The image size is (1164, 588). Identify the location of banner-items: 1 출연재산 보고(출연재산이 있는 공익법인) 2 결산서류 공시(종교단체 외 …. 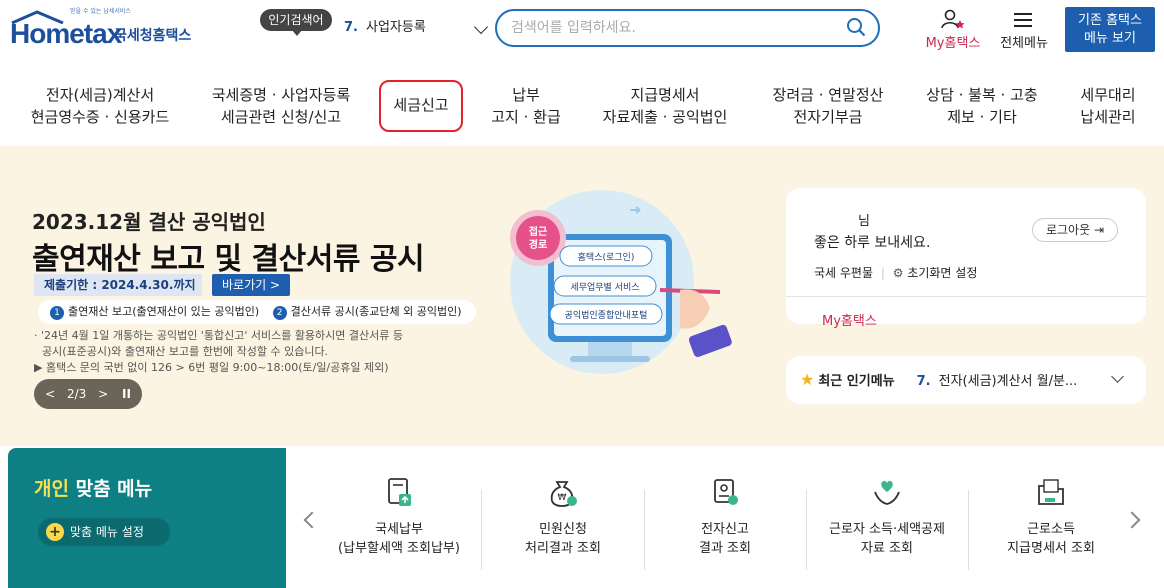
(257, 312).